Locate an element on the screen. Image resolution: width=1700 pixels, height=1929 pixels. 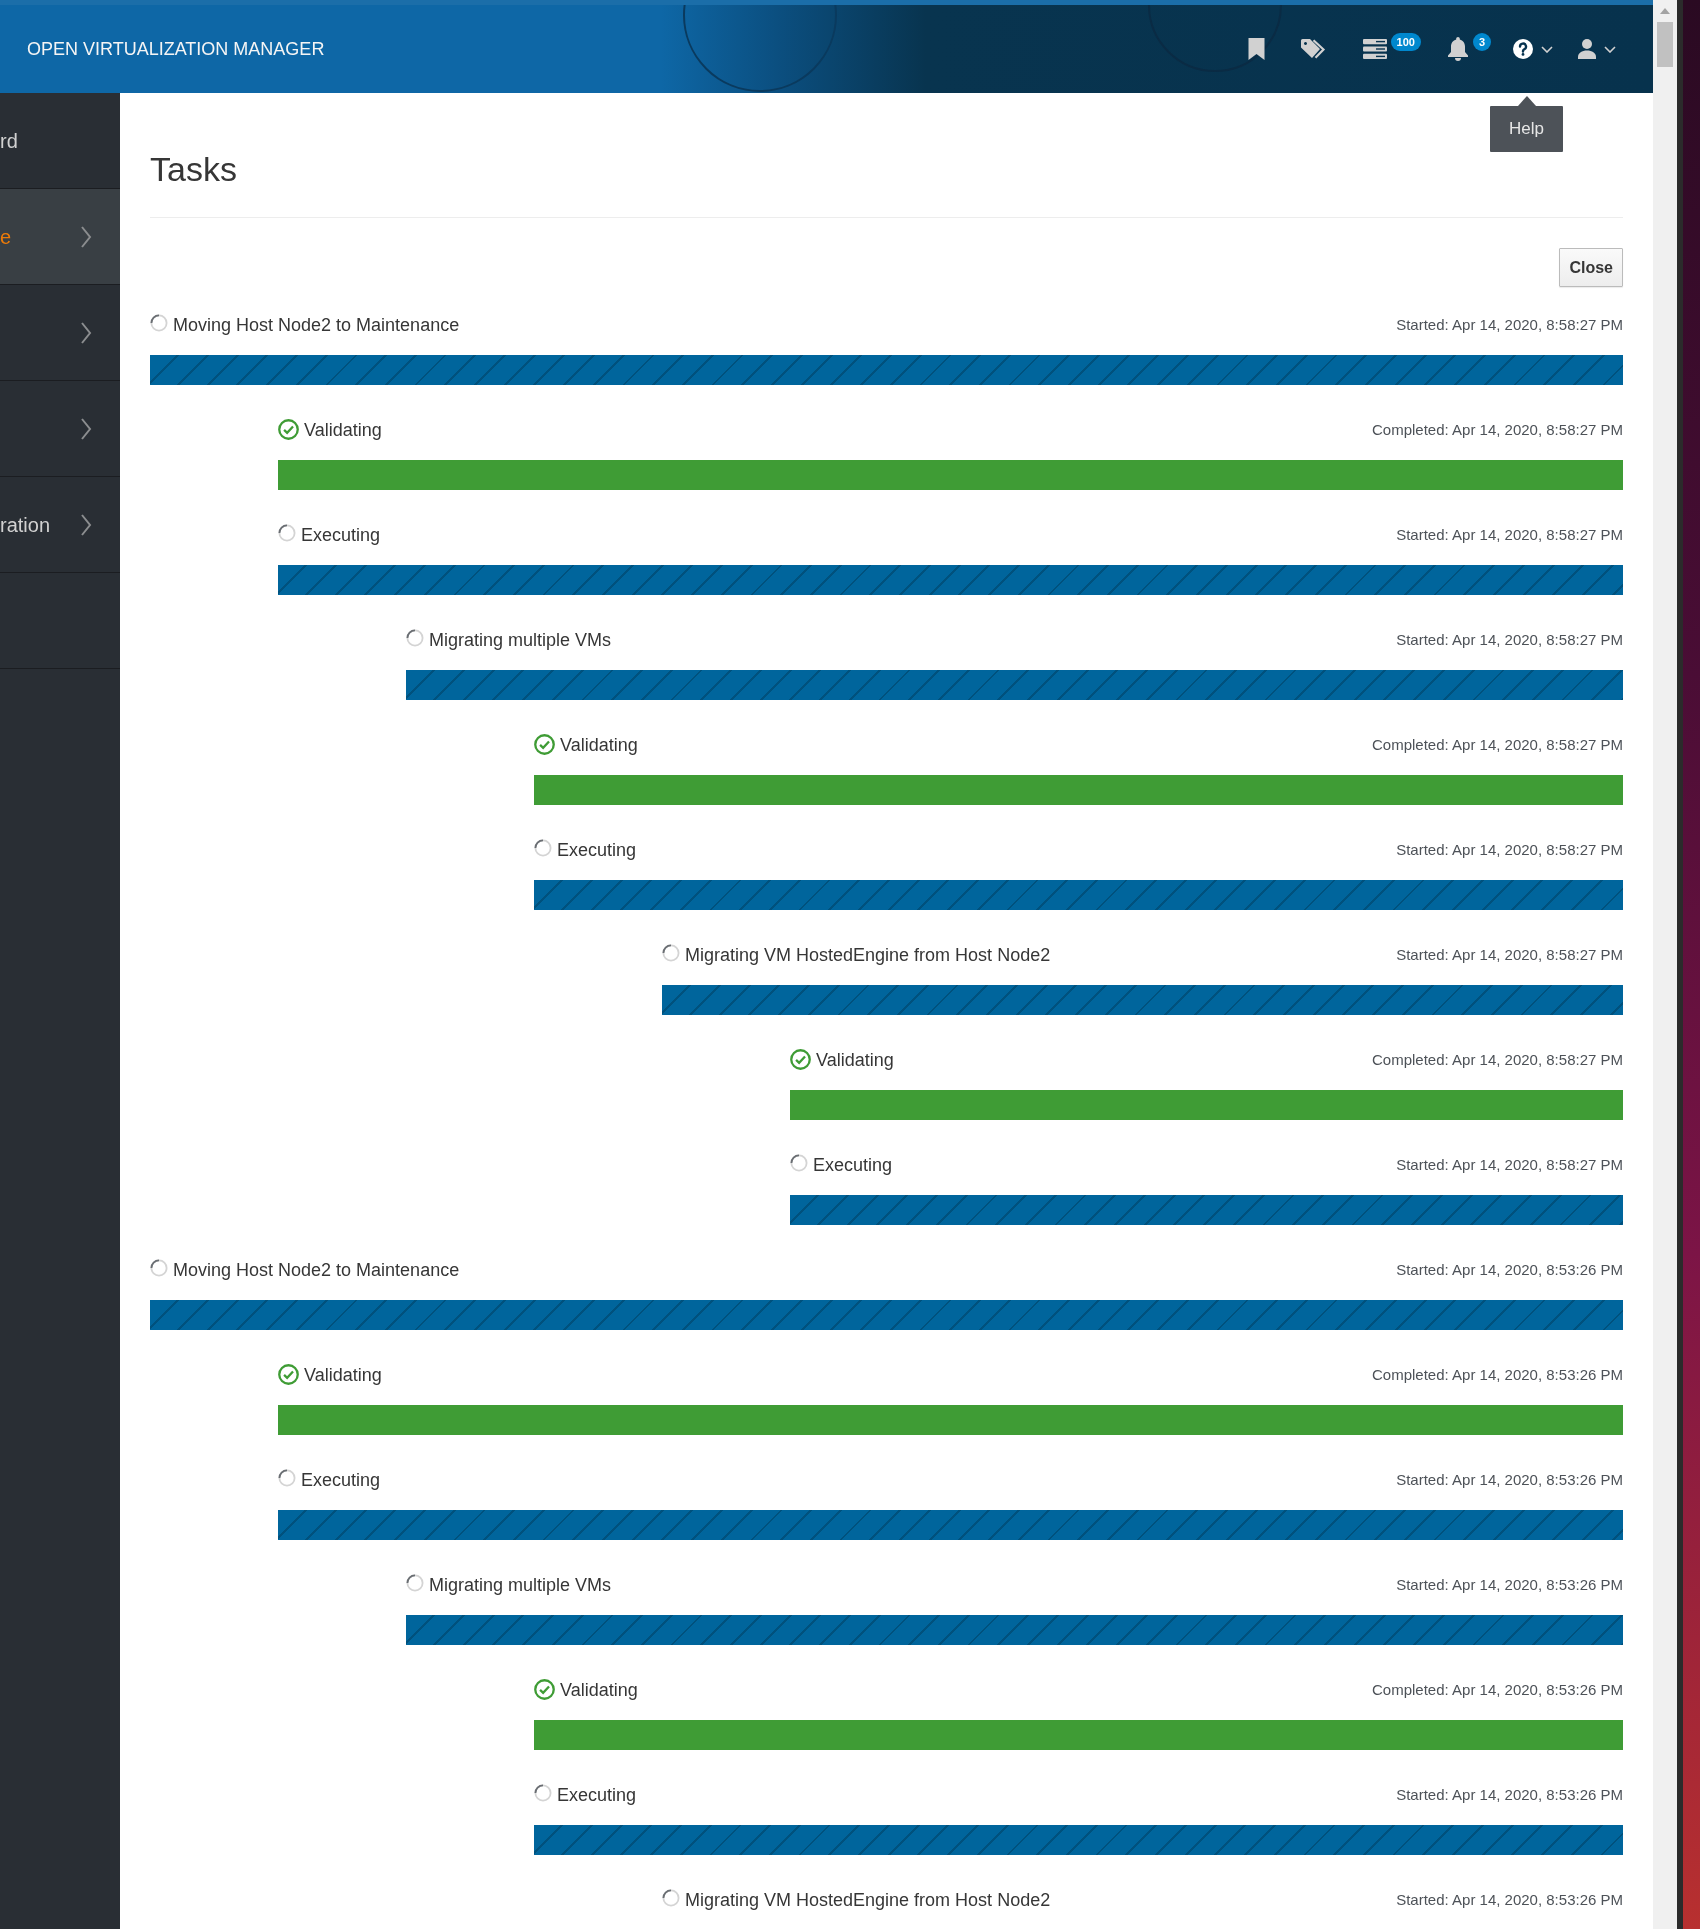
app-title: OPEN VIRTUALIZATION MANAGER is located at coordinates (176, 49).